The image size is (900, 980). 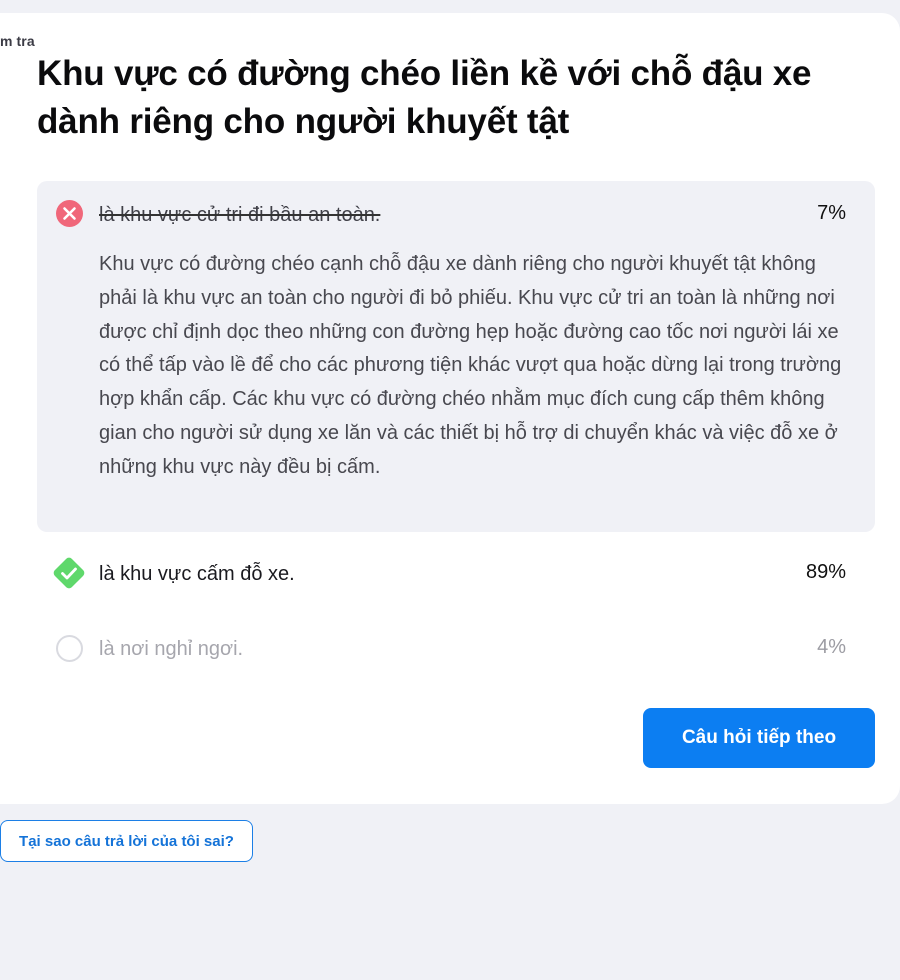 I want to click on check-diamond-icon, so click(x=69, y=573).